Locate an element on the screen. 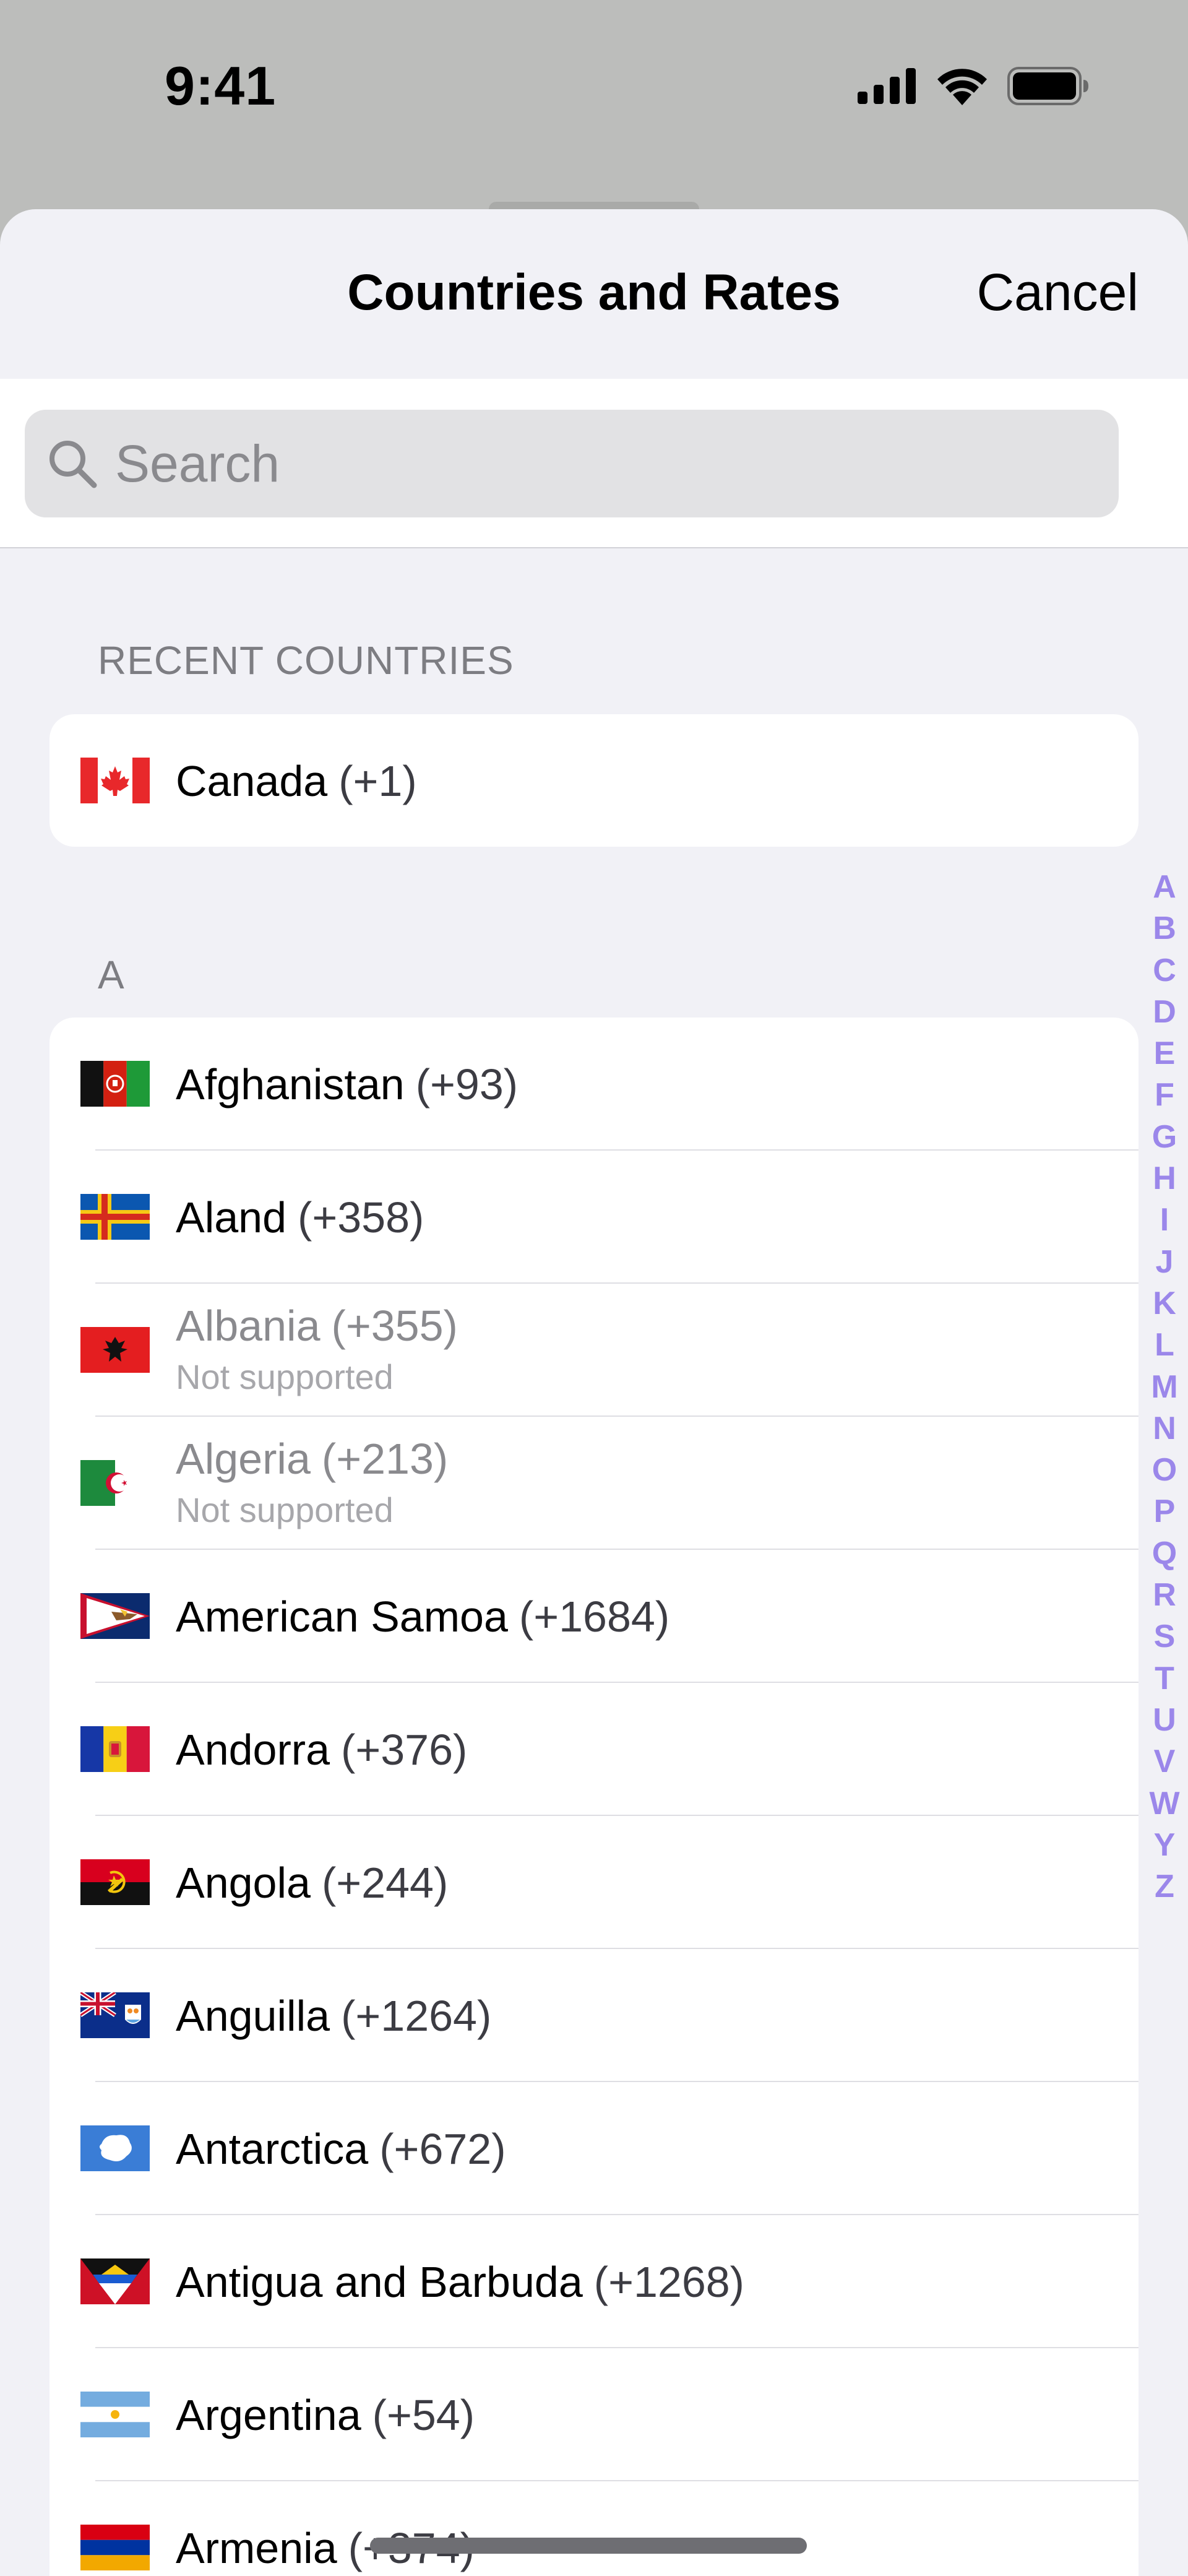  battery-icon is located at coordinates (1047, 86).